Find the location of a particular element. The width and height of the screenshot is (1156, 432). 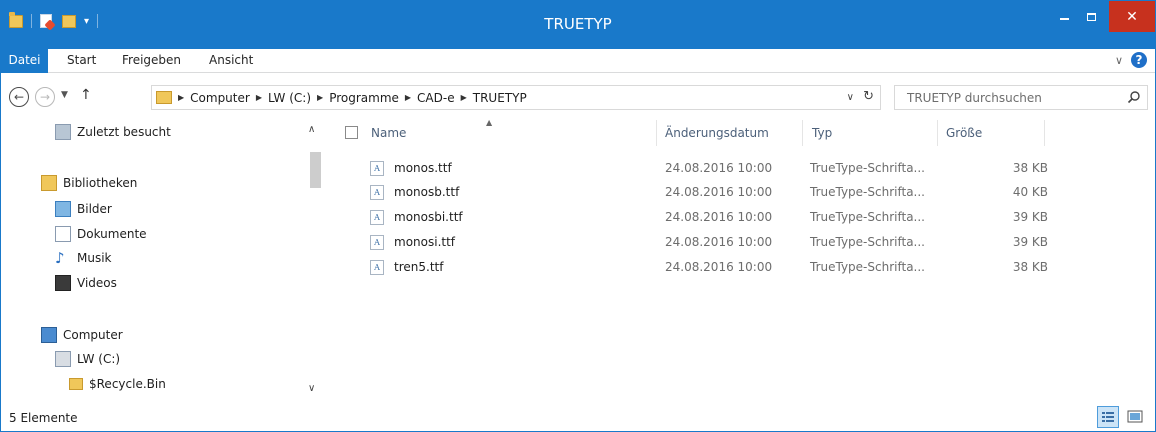

scrollbar-thumb is located at coordinates (315, 170).